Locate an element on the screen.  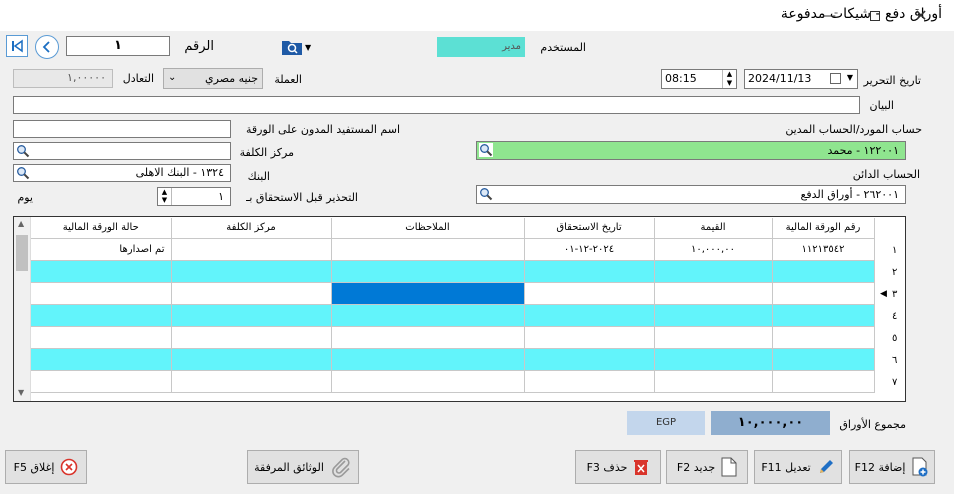
scroll-up-icon: ▲ is located at coordinates (21, 223).